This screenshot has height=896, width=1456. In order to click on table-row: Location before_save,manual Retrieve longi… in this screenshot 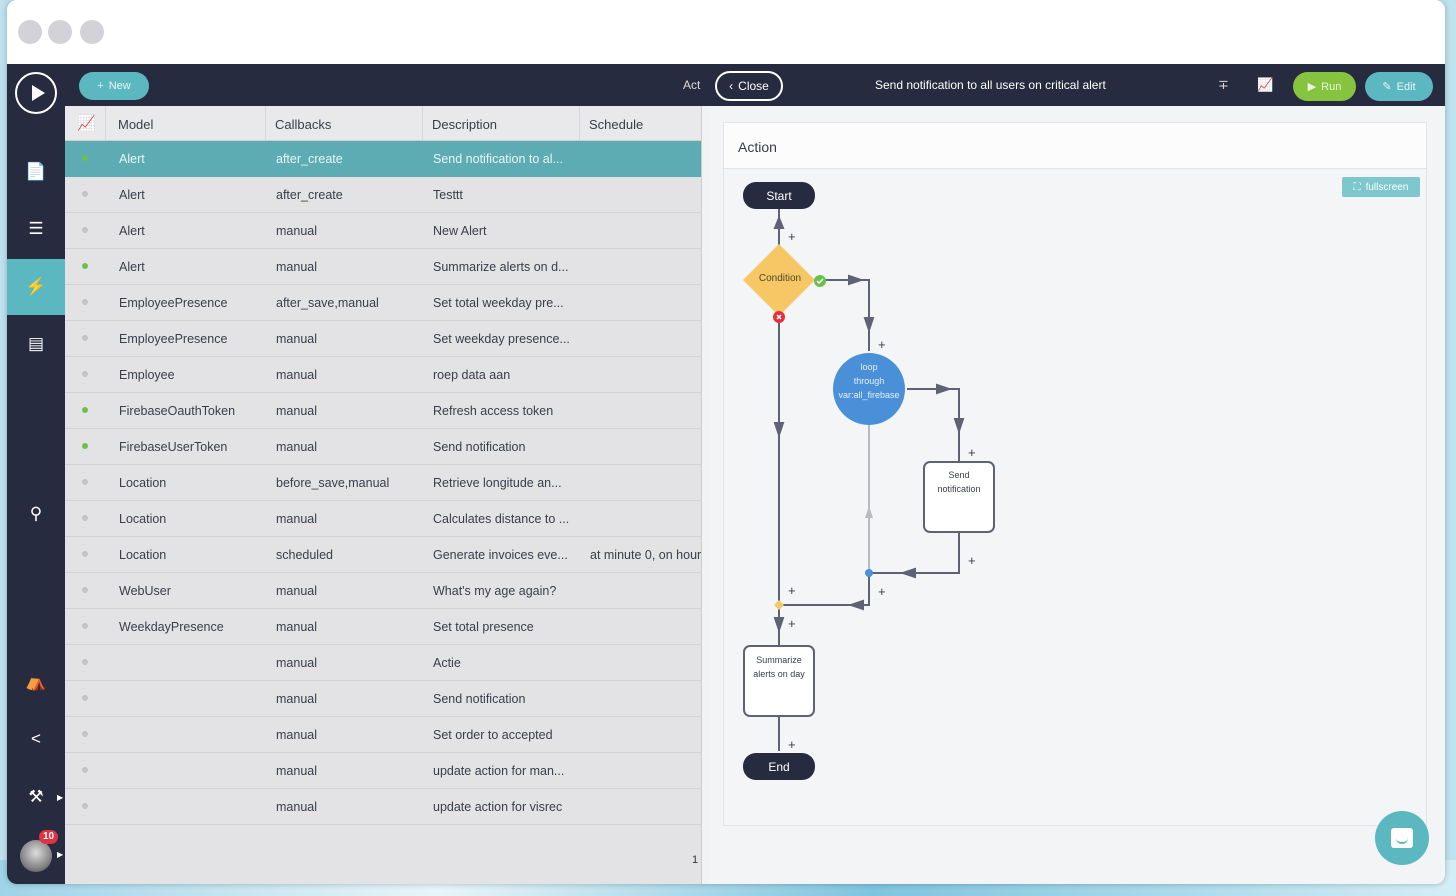, I will do `click(383, 483)`.